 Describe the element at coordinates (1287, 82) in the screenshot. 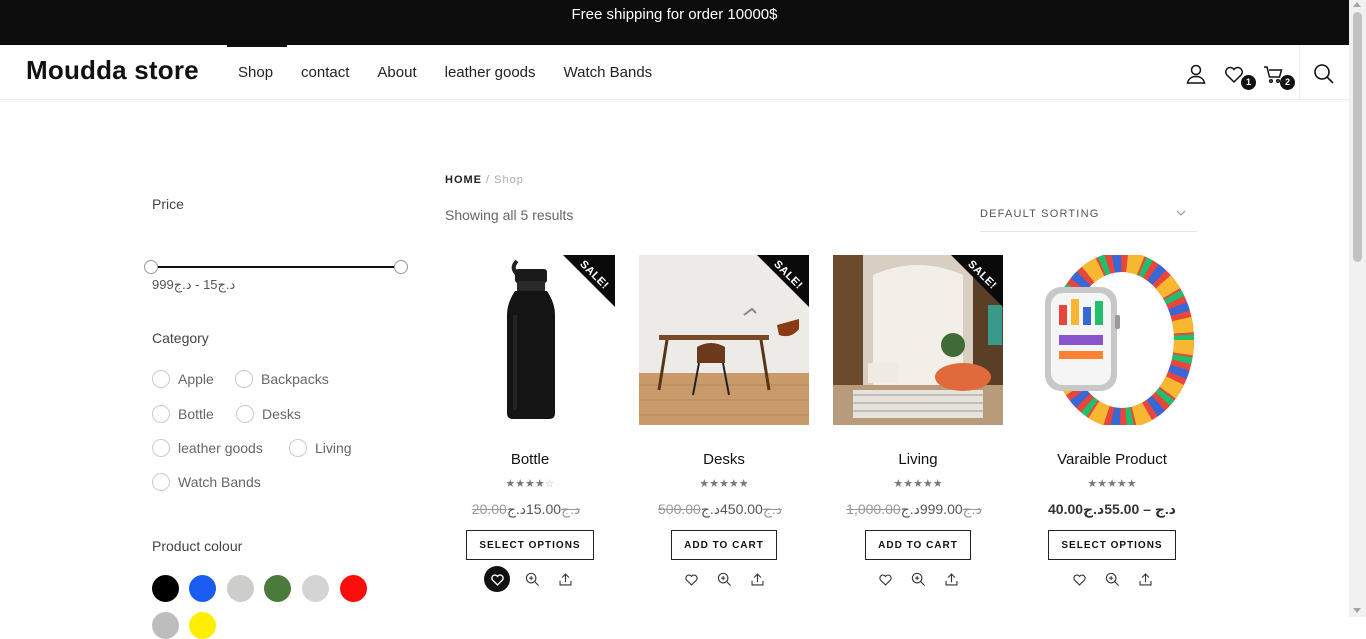

I see `cart-count-badge: 2` at that location.